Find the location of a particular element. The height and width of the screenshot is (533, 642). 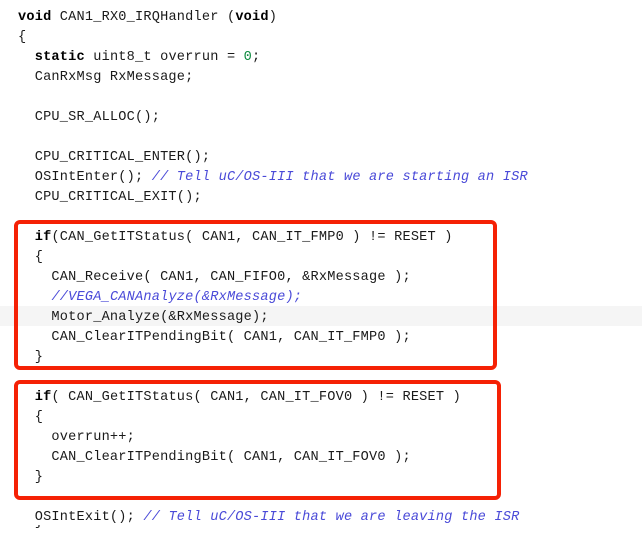

code-line: overrun++; is located at coordinates (76, 438).